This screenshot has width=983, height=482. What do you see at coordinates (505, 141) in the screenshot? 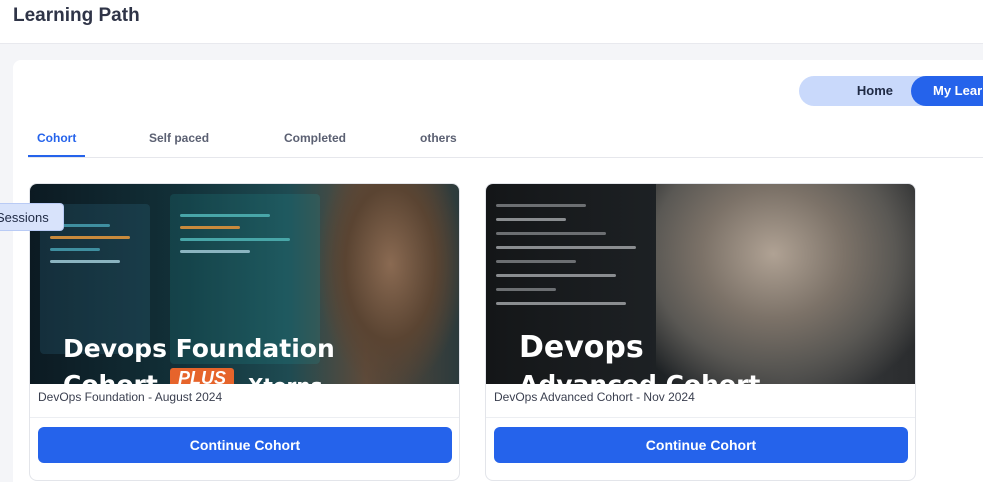
I see `tab-bar: Cohort Self paced Completed others` at bounding box center [505, 141].